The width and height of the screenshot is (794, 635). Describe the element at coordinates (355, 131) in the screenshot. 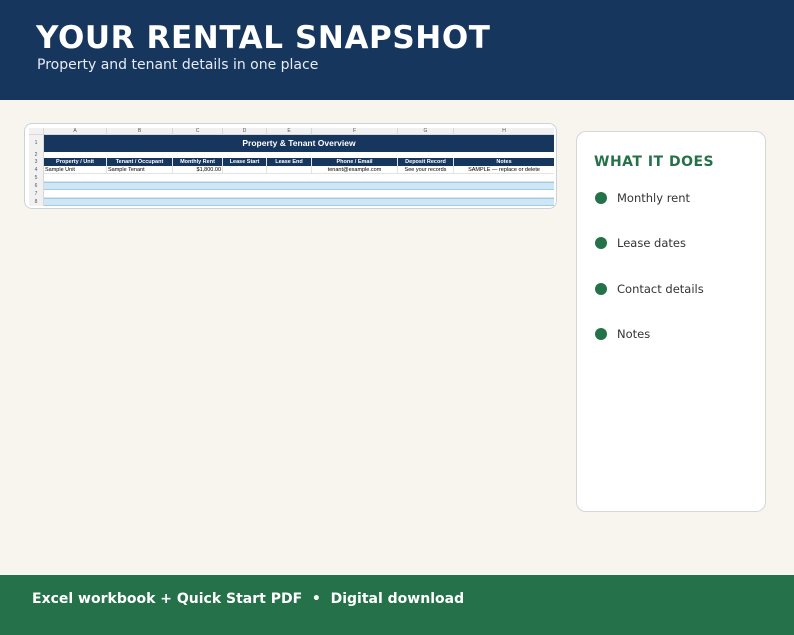

I see `column-letter-f: F` at that location.